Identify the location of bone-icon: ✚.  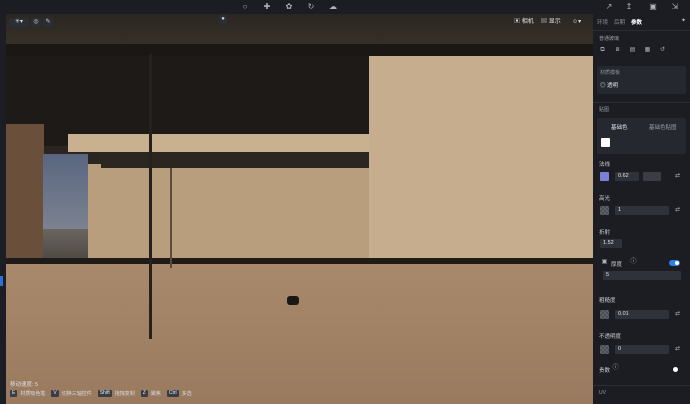
(267, 7).